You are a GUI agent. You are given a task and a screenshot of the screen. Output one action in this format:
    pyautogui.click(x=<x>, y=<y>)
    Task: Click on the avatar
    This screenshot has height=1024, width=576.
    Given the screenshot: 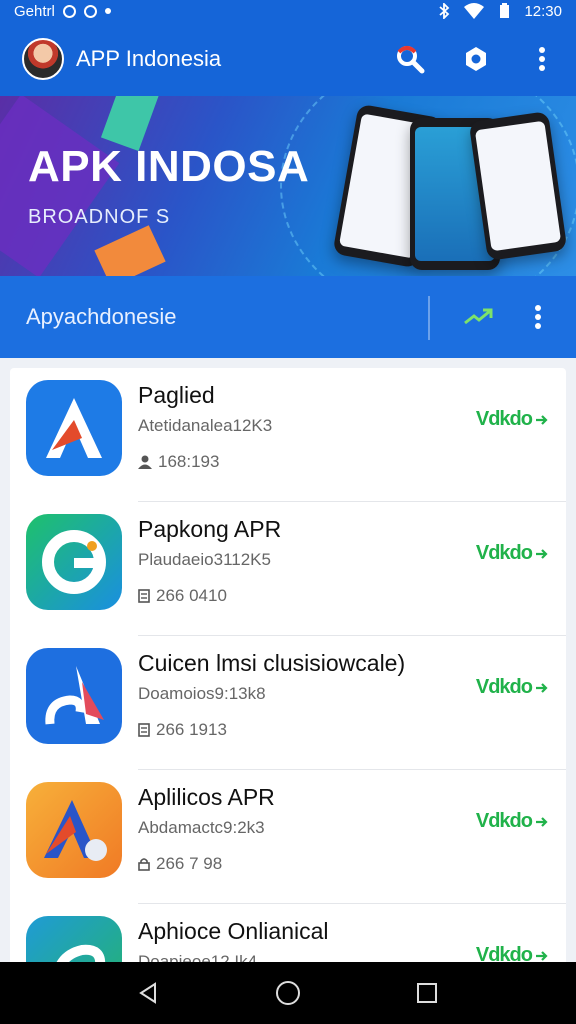 What is the action you would take?
    pyautogui.click(x=43, y=59)
    